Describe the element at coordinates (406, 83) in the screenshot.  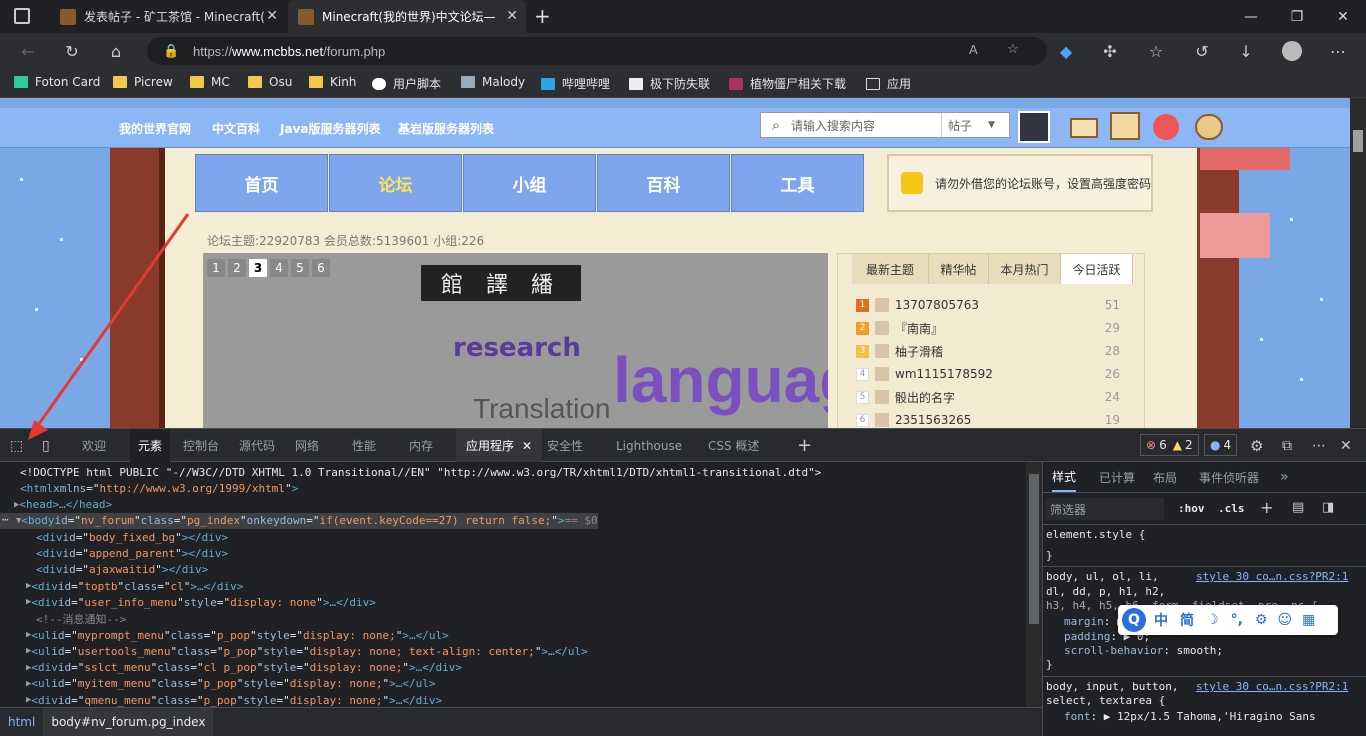
I see `favorite-item: 用户脚本` at that location.